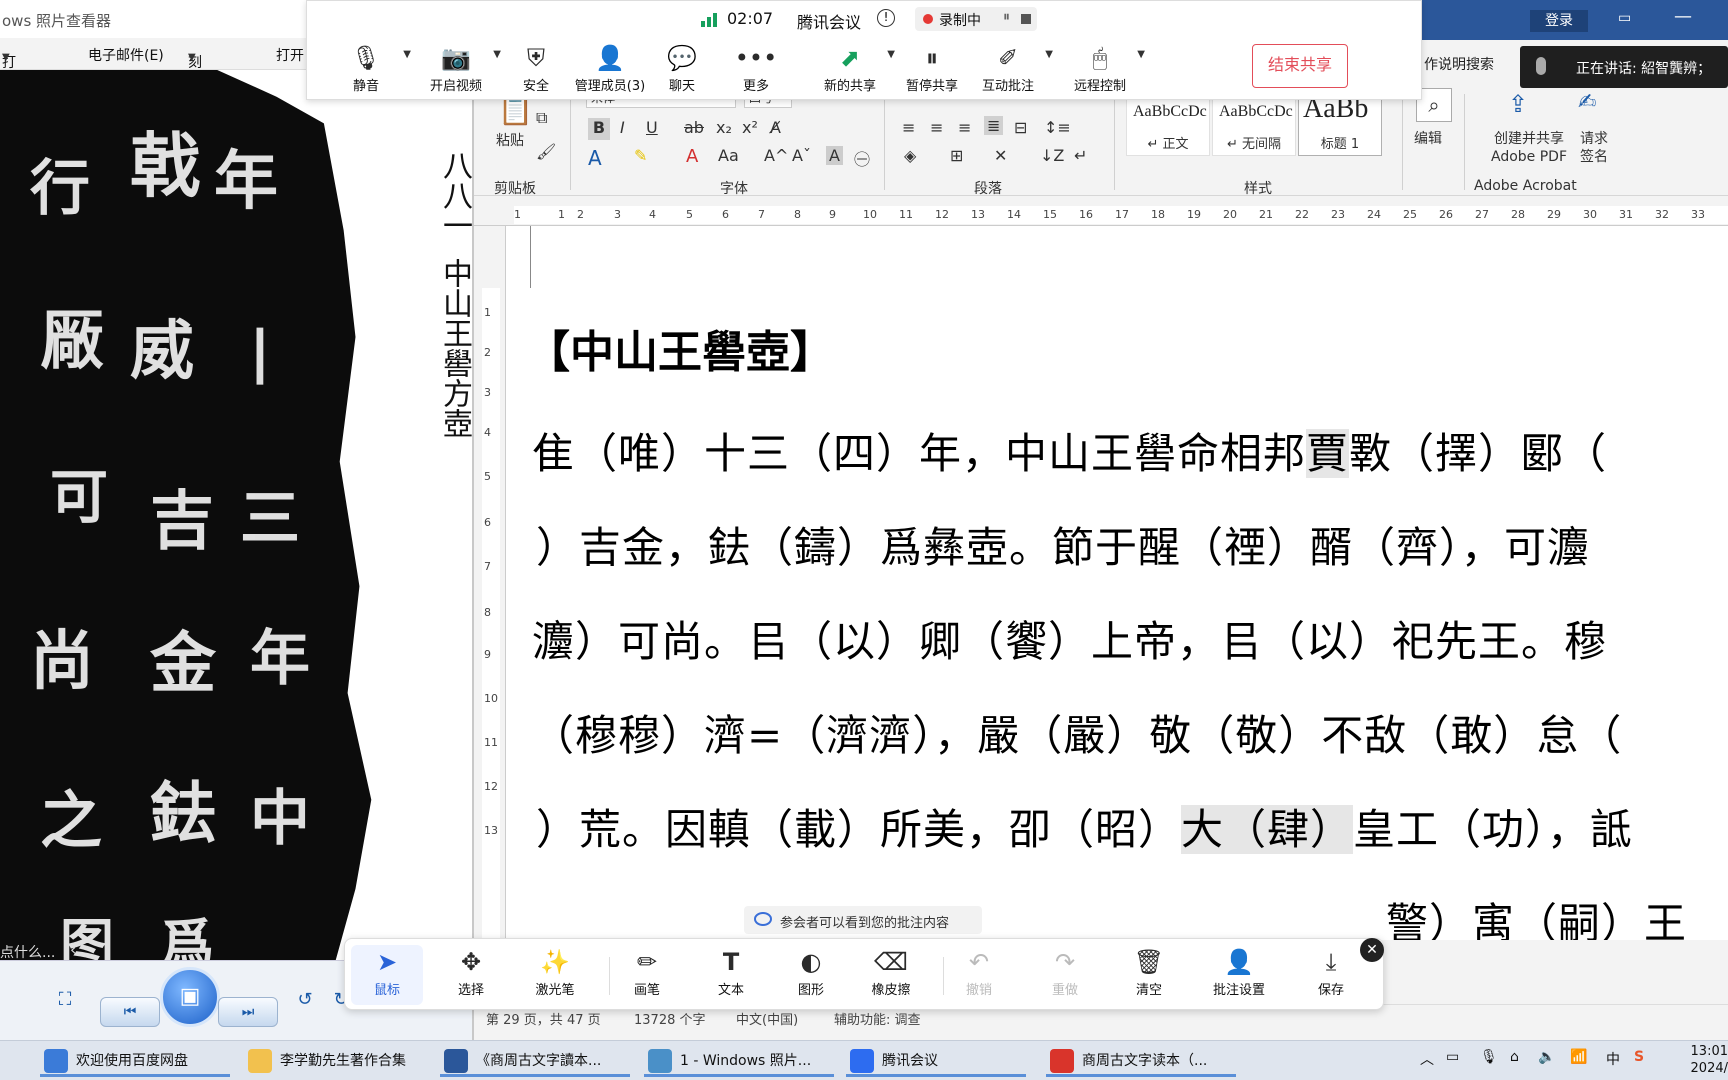 The width and height of the screenshot is (1728, 1080). I want to click on paste-label: 粘贴, so click(510, 140).